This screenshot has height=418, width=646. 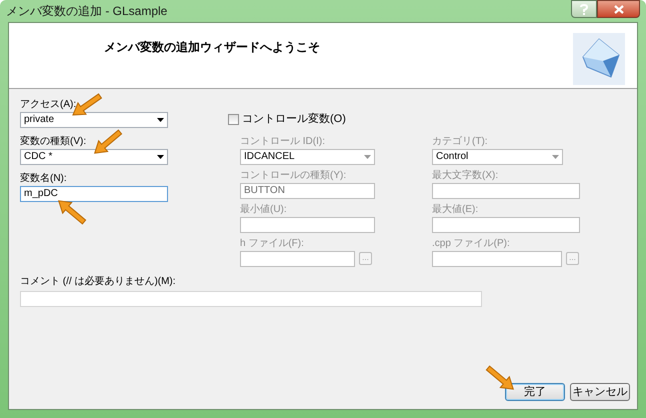 I want to click on field-label: 最大文字数(X):, so click(x=465, y=175).